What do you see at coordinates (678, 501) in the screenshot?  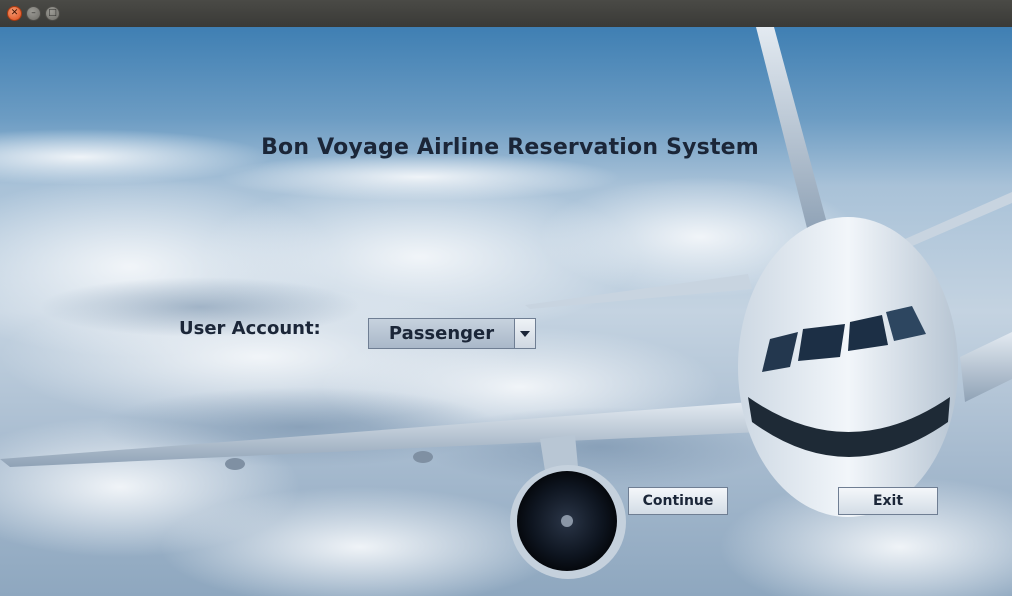 I see `continue-button: Continue` at bounding box center [678, 501].